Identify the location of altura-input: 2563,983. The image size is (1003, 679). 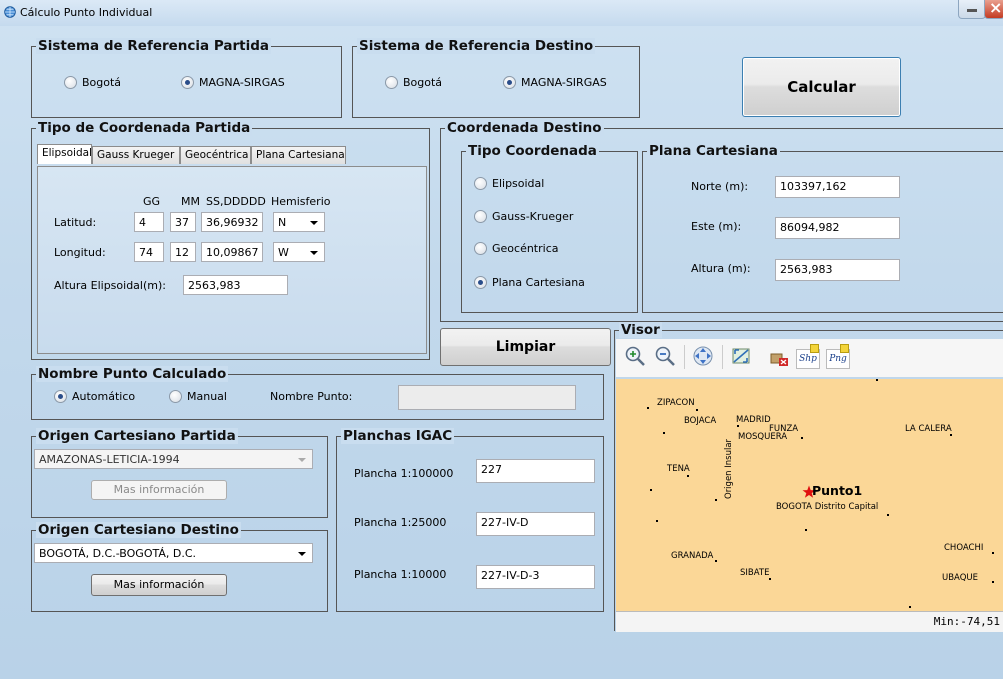
(837, 270).